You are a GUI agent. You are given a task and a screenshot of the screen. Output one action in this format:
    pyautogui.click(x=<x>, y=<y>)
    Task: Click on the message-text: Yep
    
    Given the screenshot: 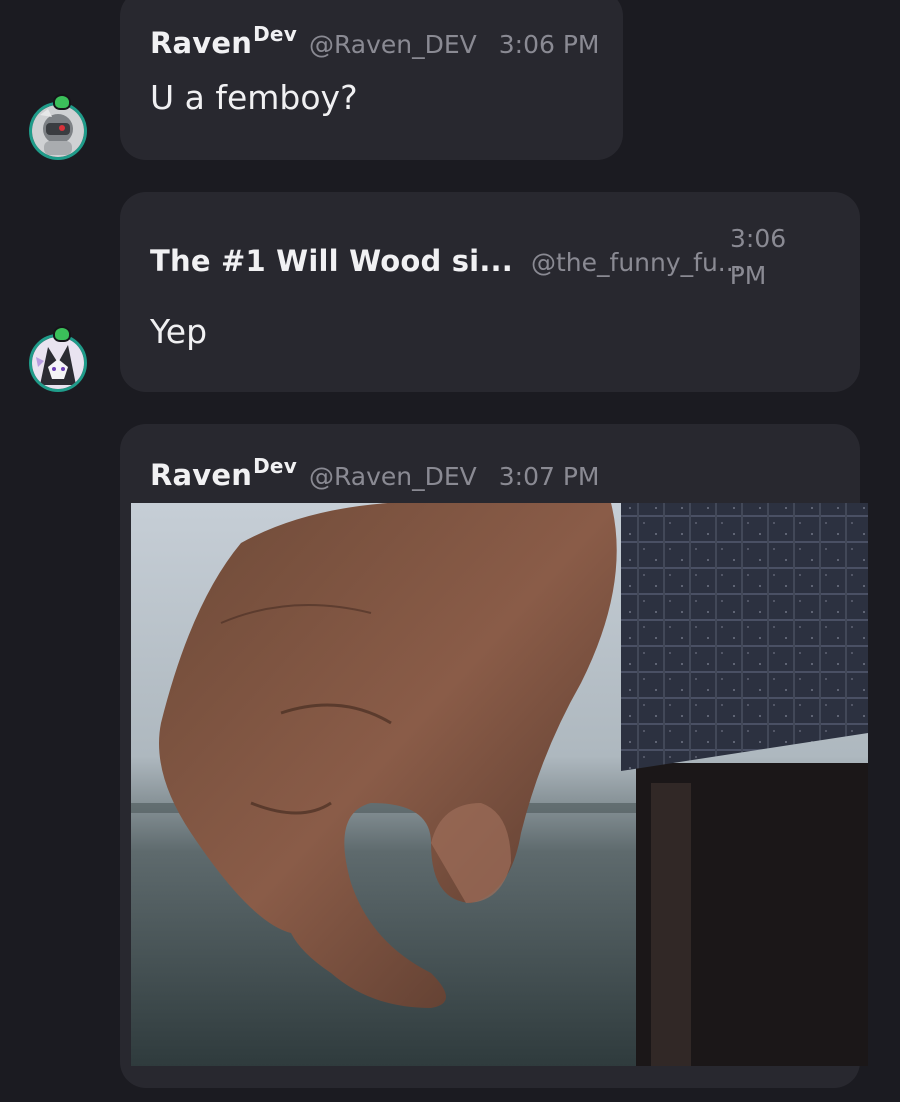 What is the action you would take?
    pyautogui.click(x=179, y=331)
    